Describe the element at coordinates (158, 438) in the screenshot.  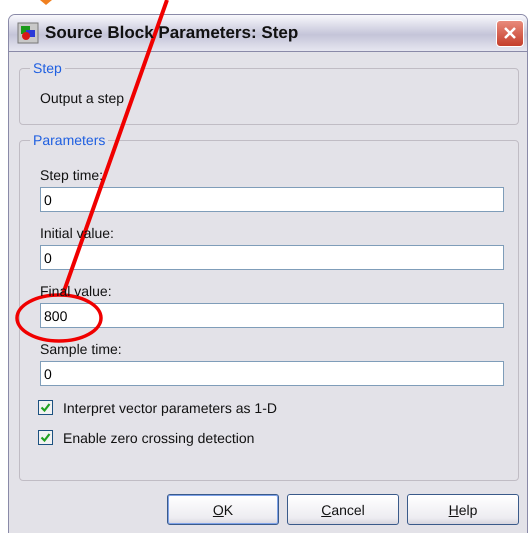
I see `checkbox-label: Enable zero crossing detection` at that location.